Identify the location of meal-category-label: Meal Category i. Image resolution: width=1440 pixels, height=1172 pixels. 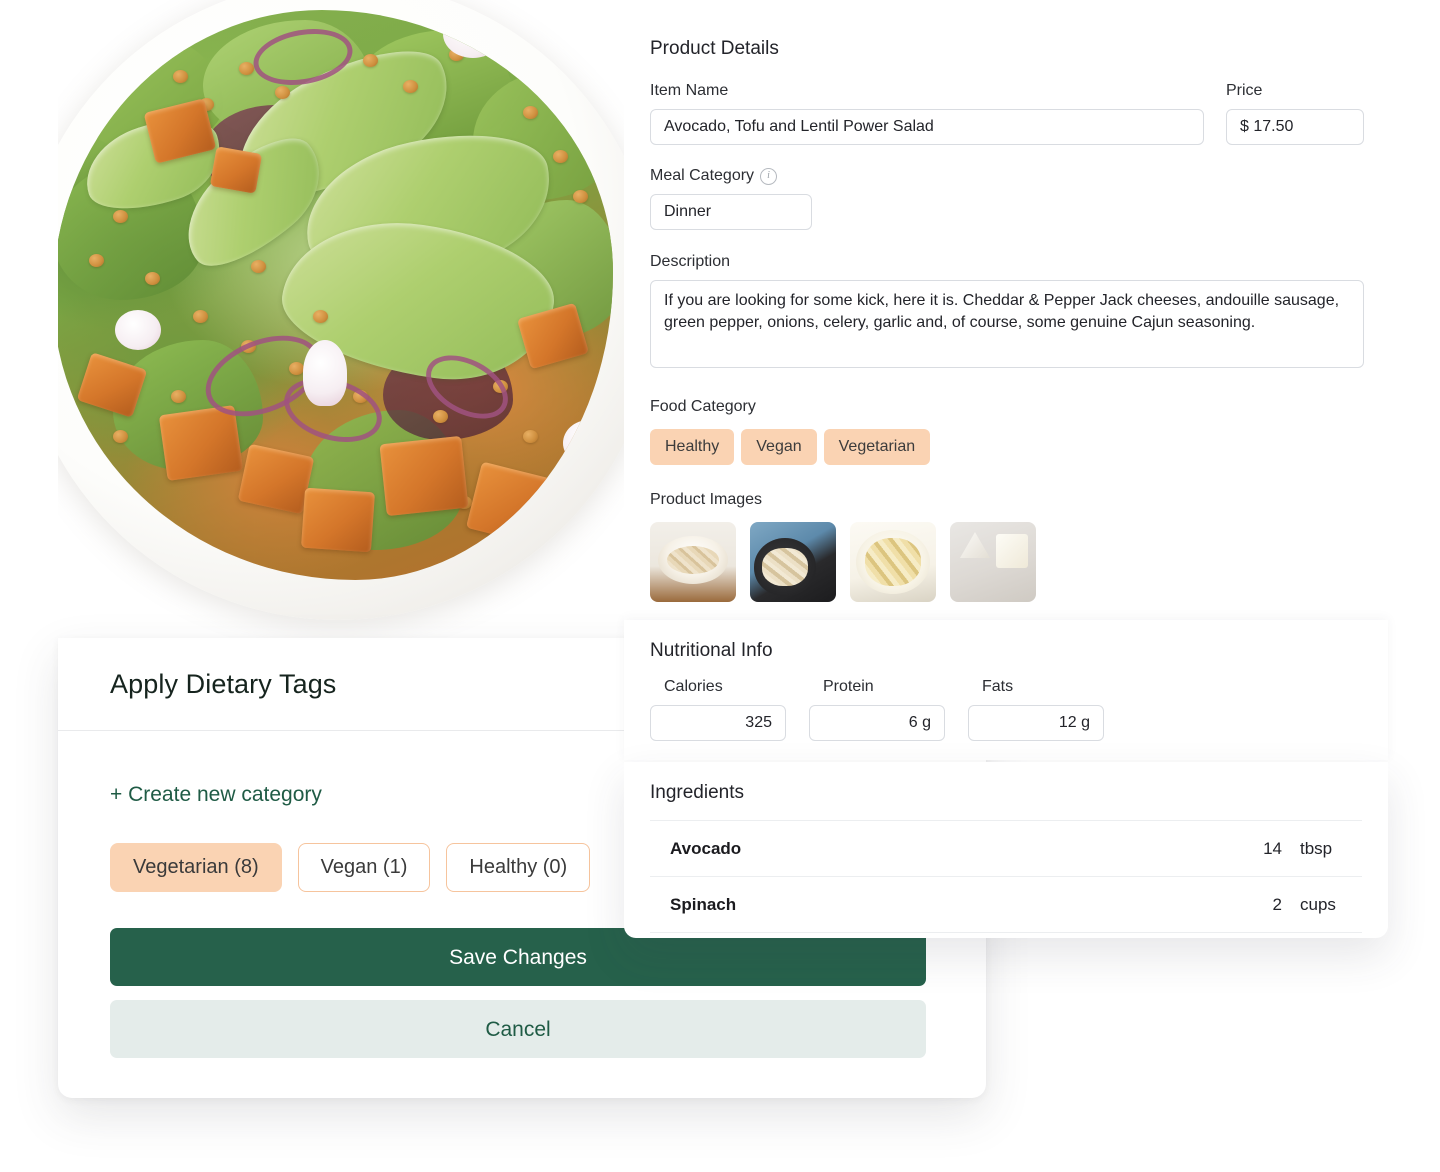
(1006, 176).